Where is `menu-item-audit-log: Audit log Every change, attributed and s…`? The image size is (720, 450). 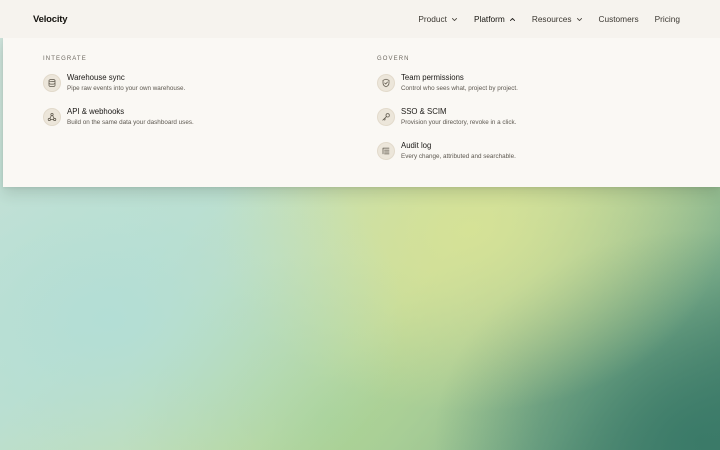 menu-item-audit-log: Audit log Every change, attributed and s… is located at coordinates (447, 158).